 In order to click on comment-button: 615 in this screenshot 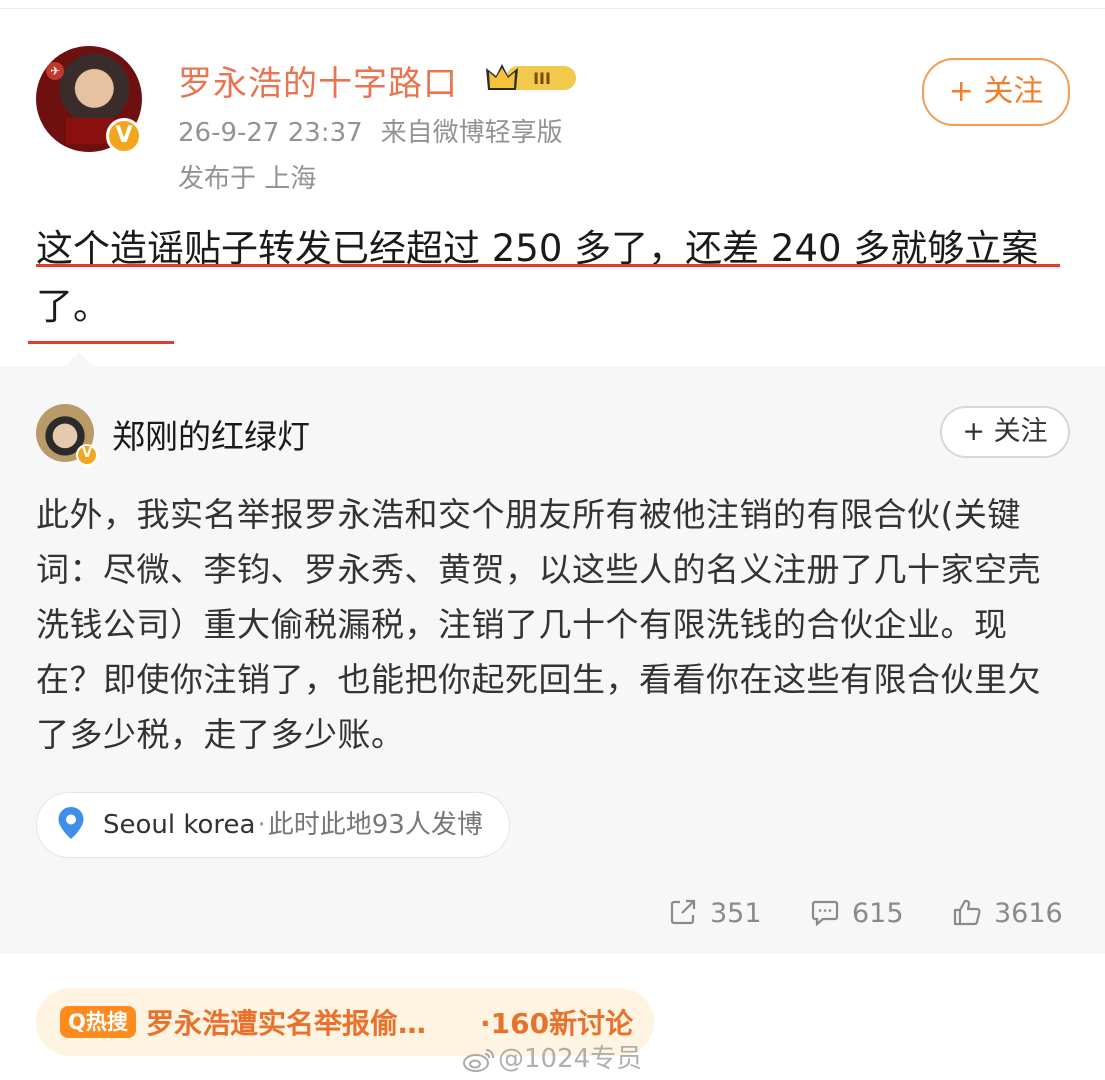, I will do `click(857, 914)`.